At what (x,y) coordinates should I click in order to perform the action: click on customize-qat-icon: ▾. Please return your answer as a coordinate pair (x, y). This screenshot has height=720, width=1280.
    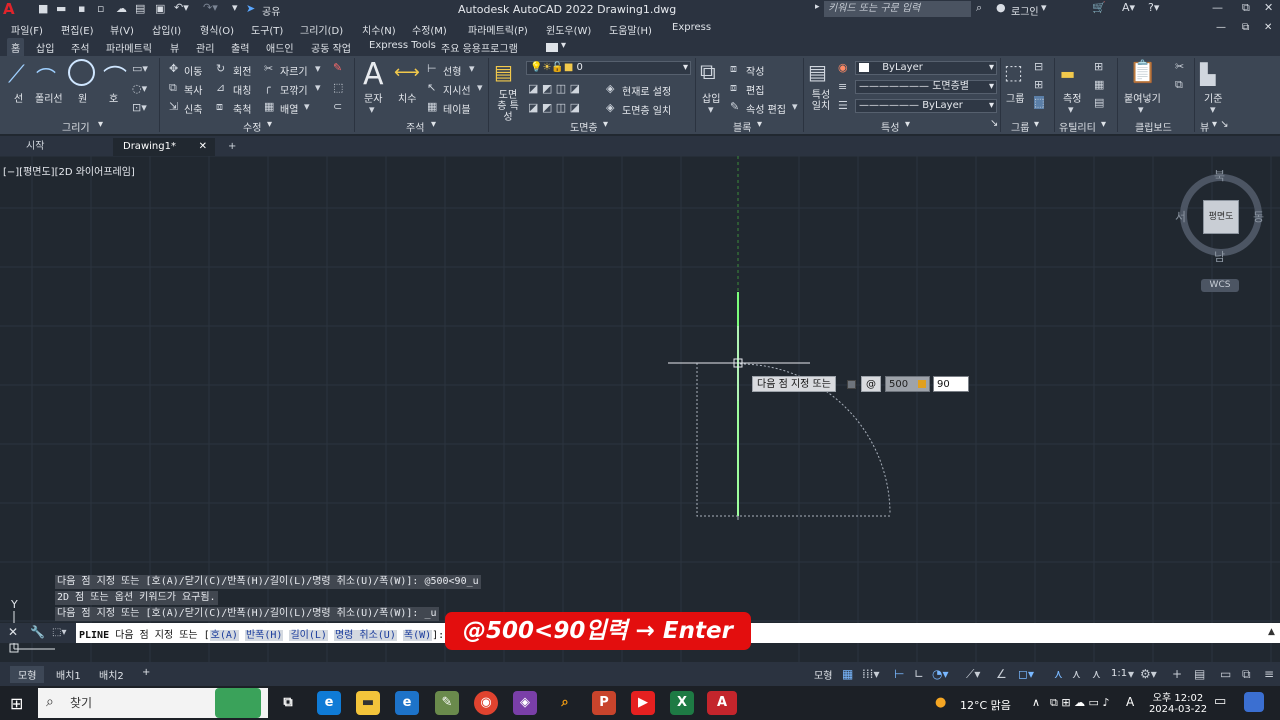
    Looking at the image, I should click on (235, 7).